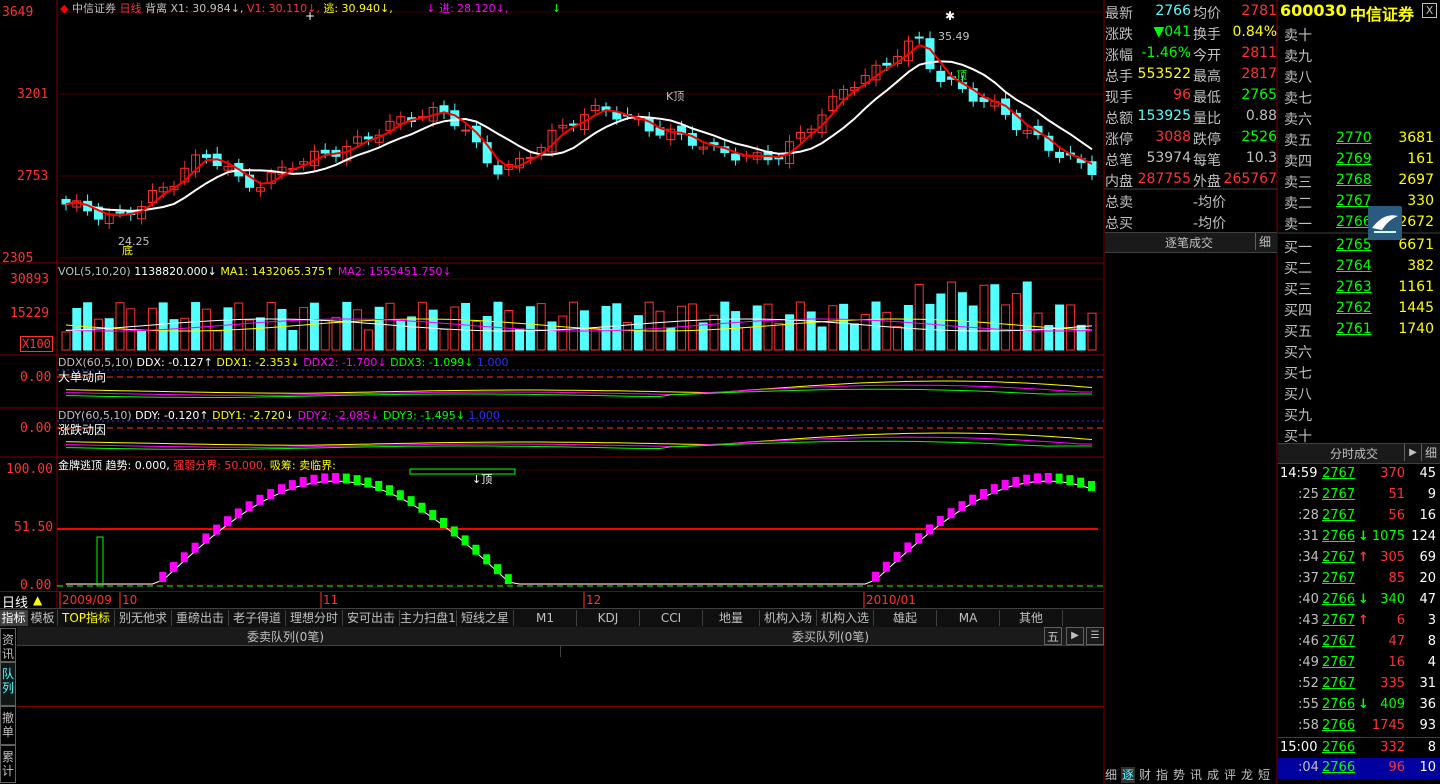  I want to click on bottom-tab: 细, so click(1111, 775).